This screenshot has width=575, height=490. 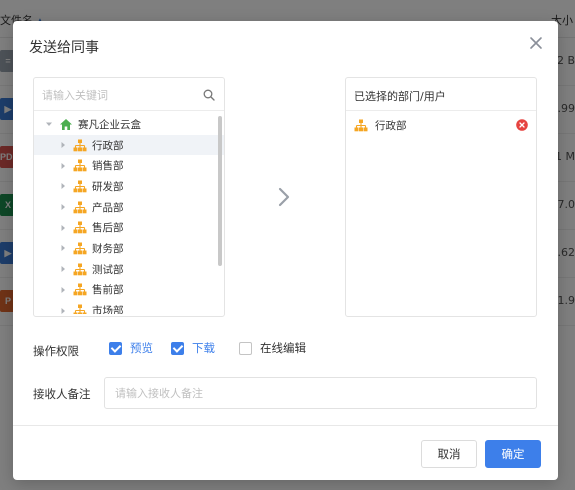 I want to click on selected-item-label: 行政部, so click(x=391, y=125).